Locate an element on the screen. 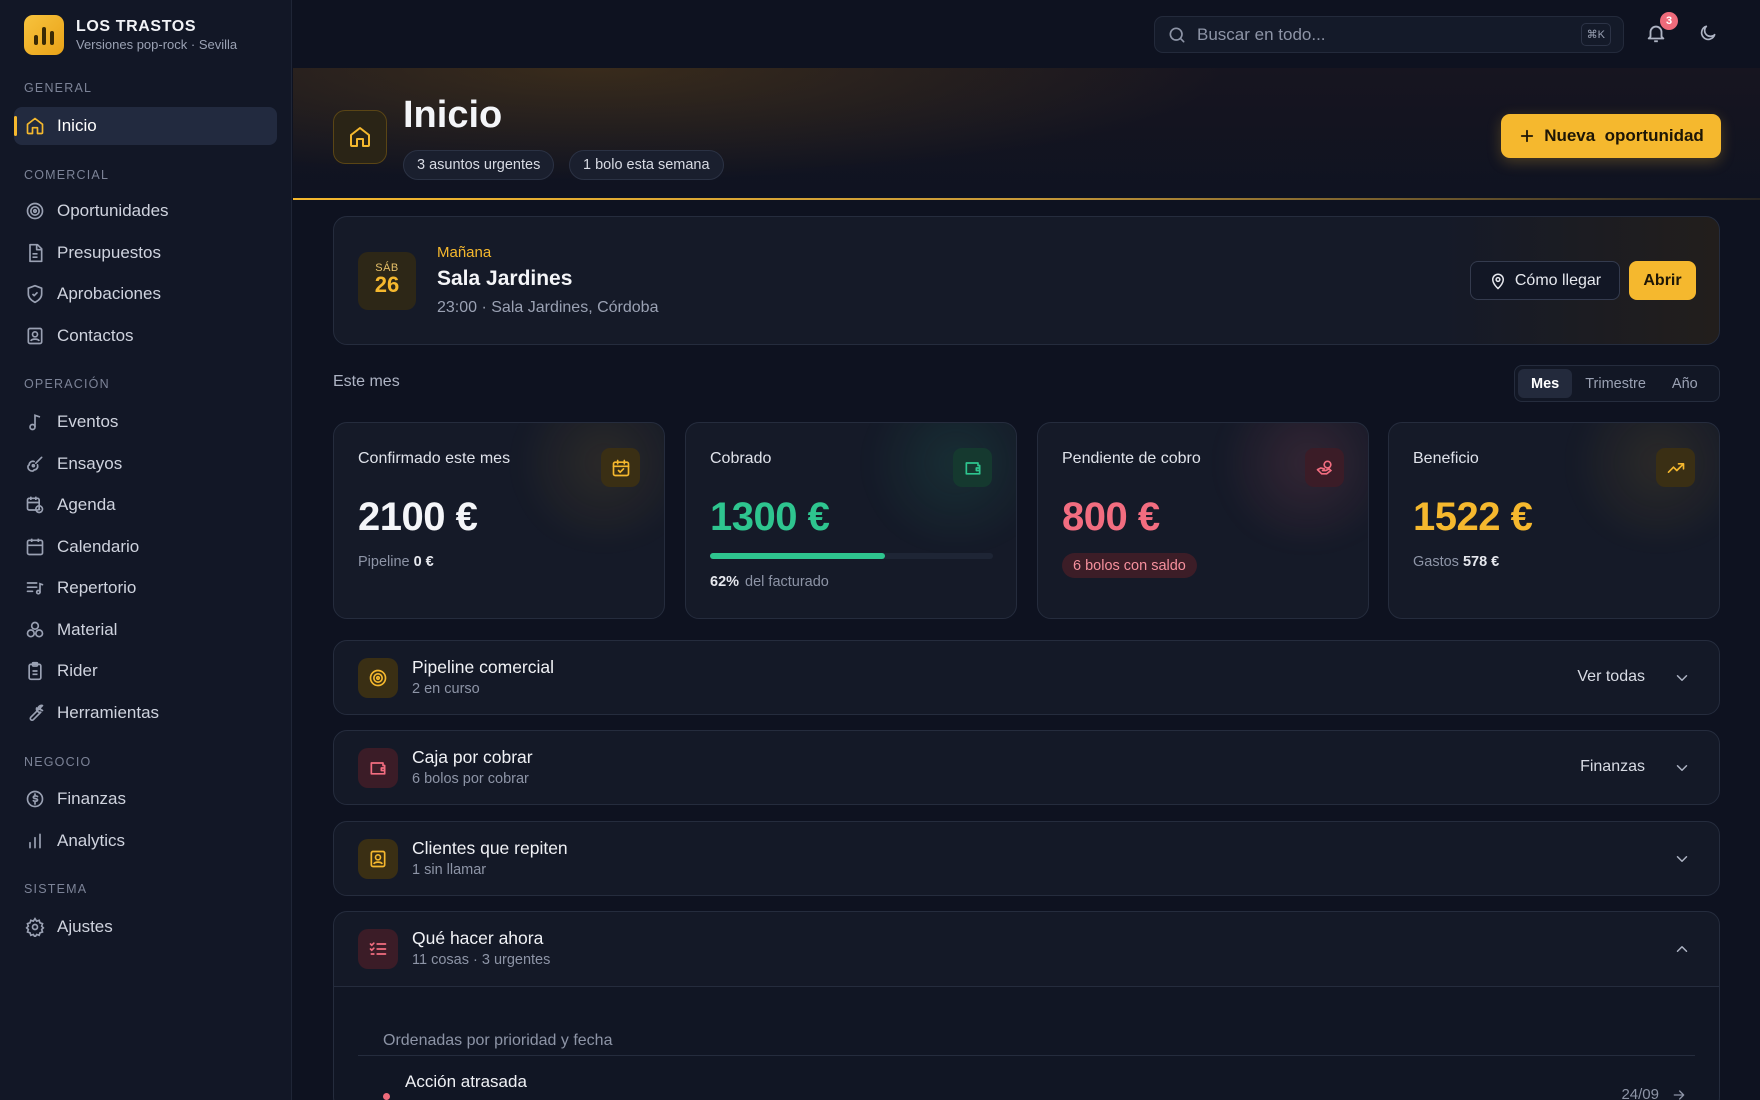 The width and height of the screenshot is (1760, 1100). period-quarter: Trimestre is located at coordinates (1615, 383).